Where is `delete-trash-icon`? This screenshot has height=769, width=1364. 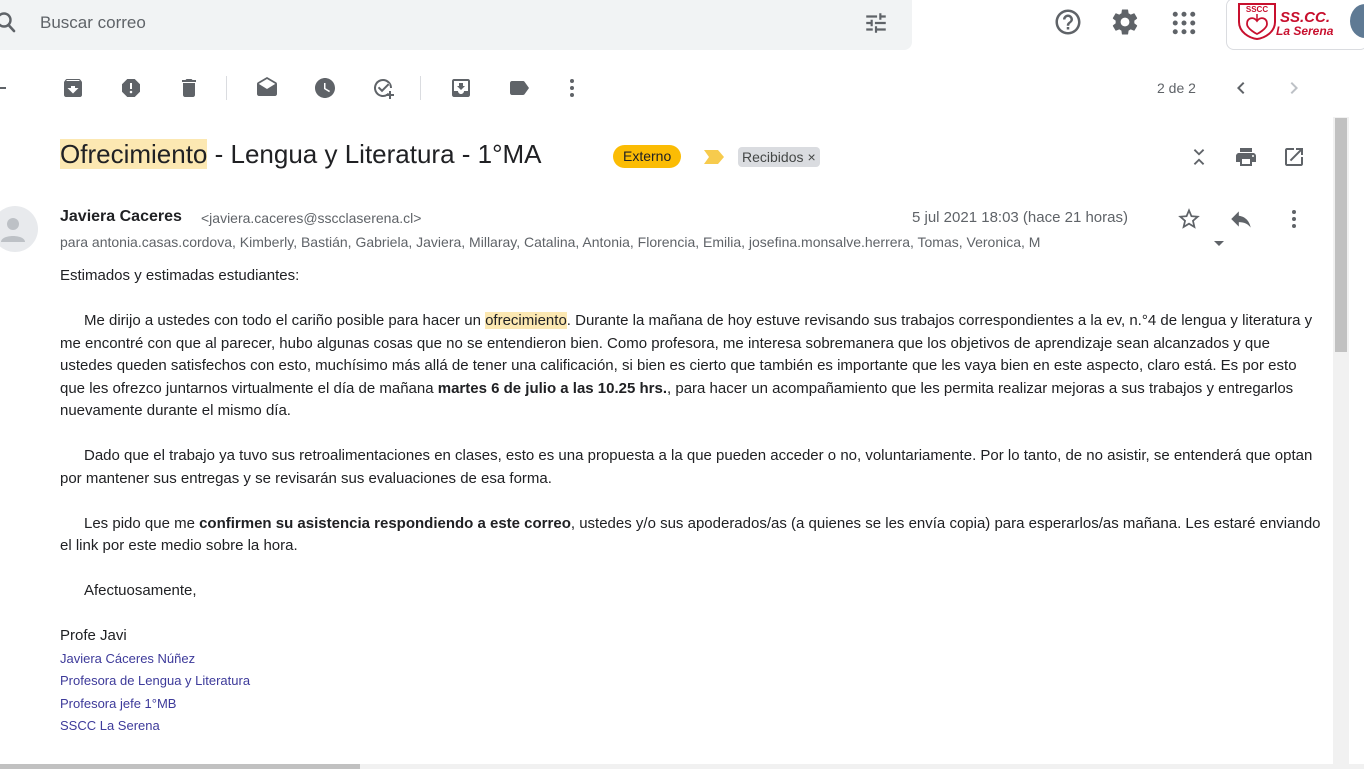 delete-trash-icon is located at coordinates (189, 88).